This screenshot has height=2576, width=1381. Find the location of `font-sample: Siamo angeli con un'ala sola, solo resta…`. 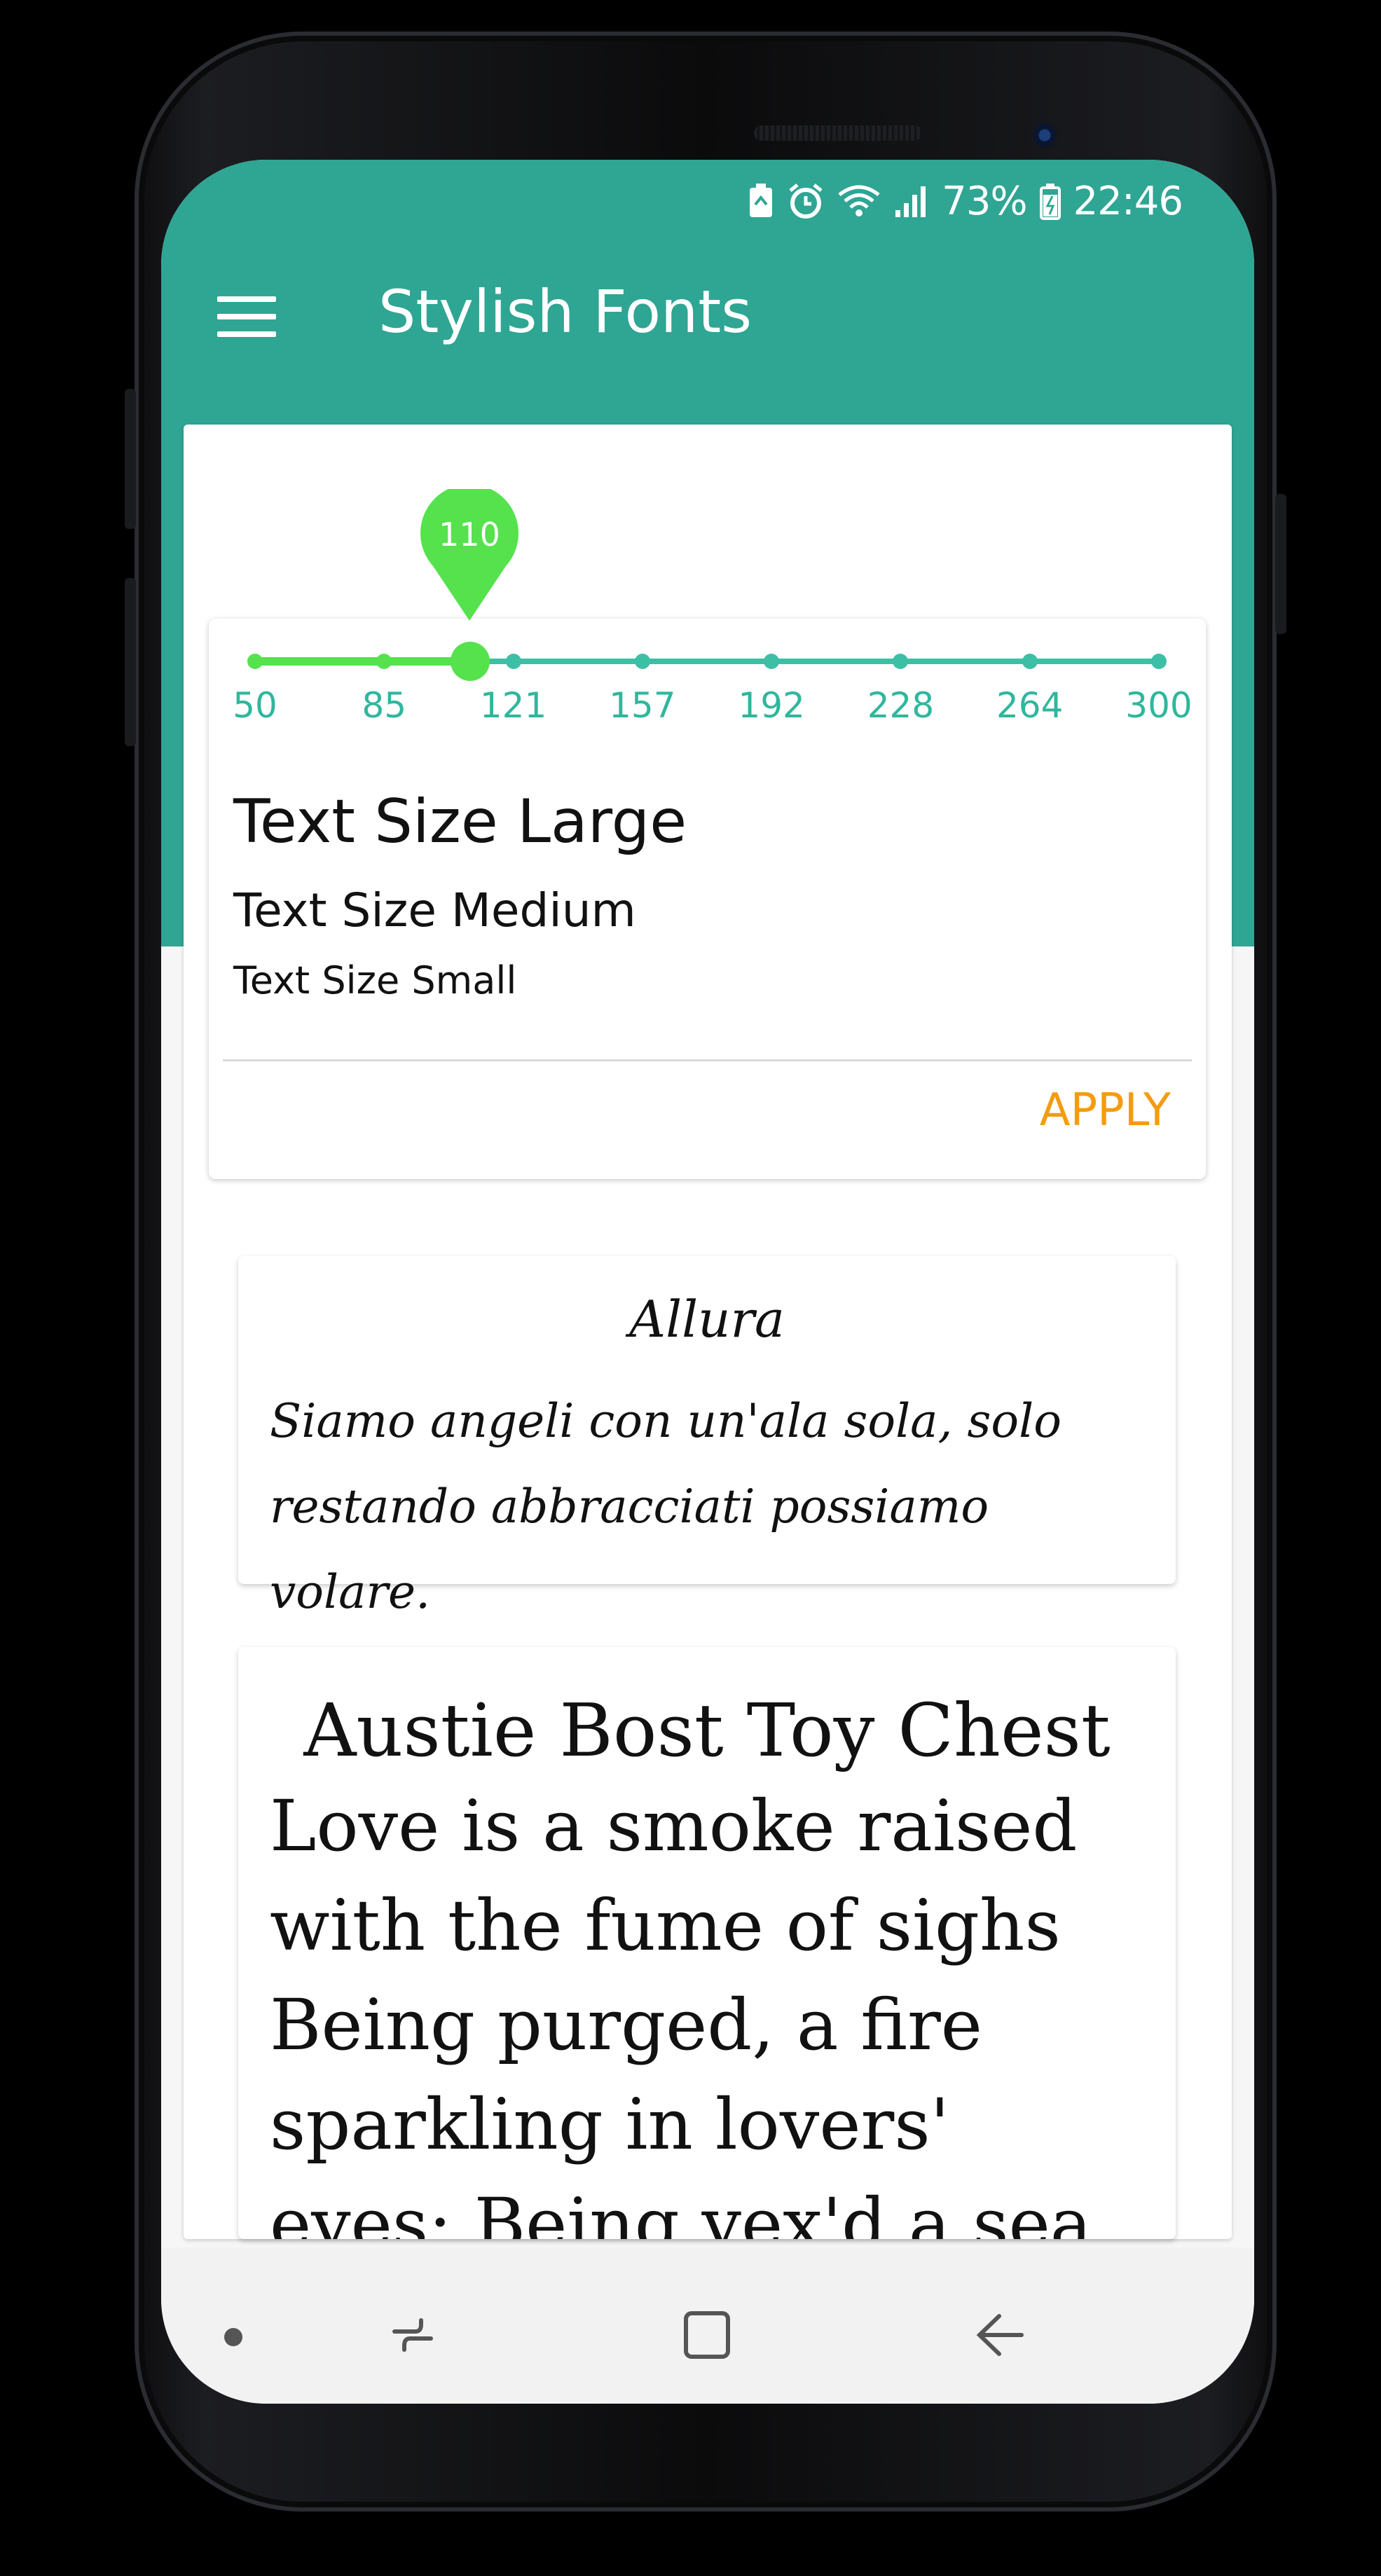

font-sample: Siamo angeli con un'ala sola, solo resta… is located at coordinates (665, 1506).